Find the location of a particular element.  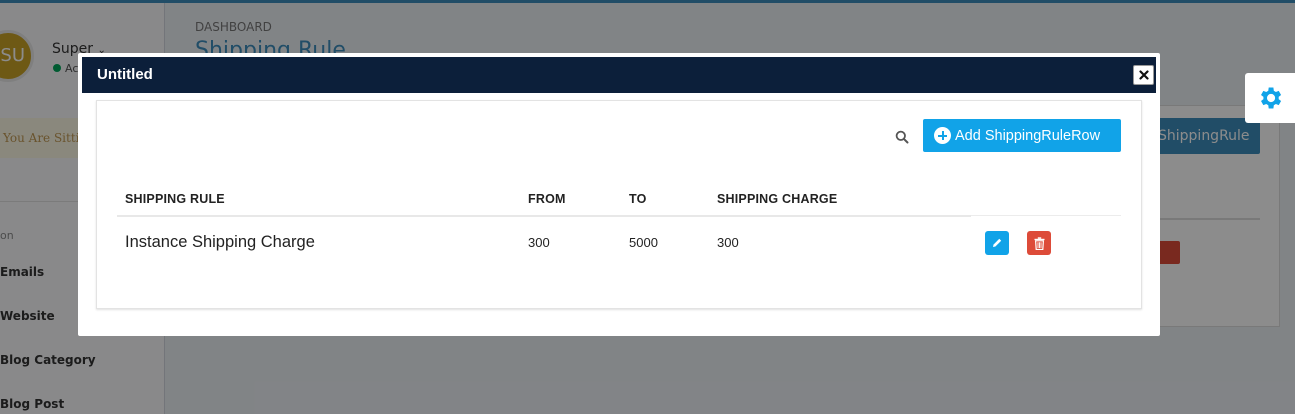

modal-header: Untitled is located at coordinates (619, 75).